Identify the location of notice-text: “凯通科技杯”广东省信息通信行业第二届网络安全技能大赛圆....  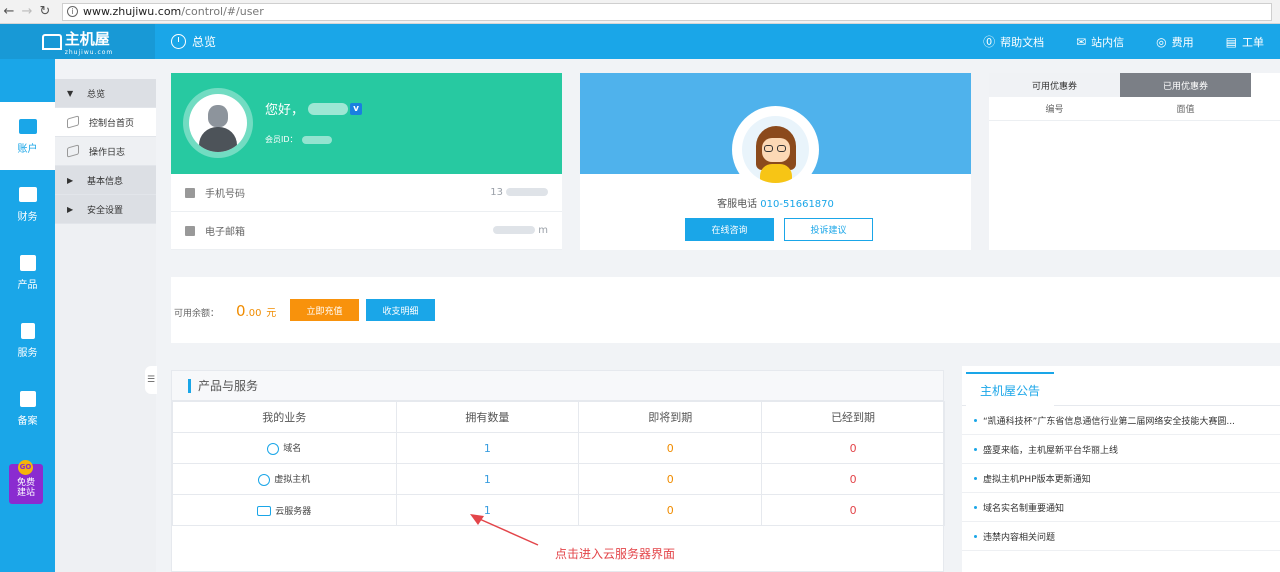
(1109, 421).